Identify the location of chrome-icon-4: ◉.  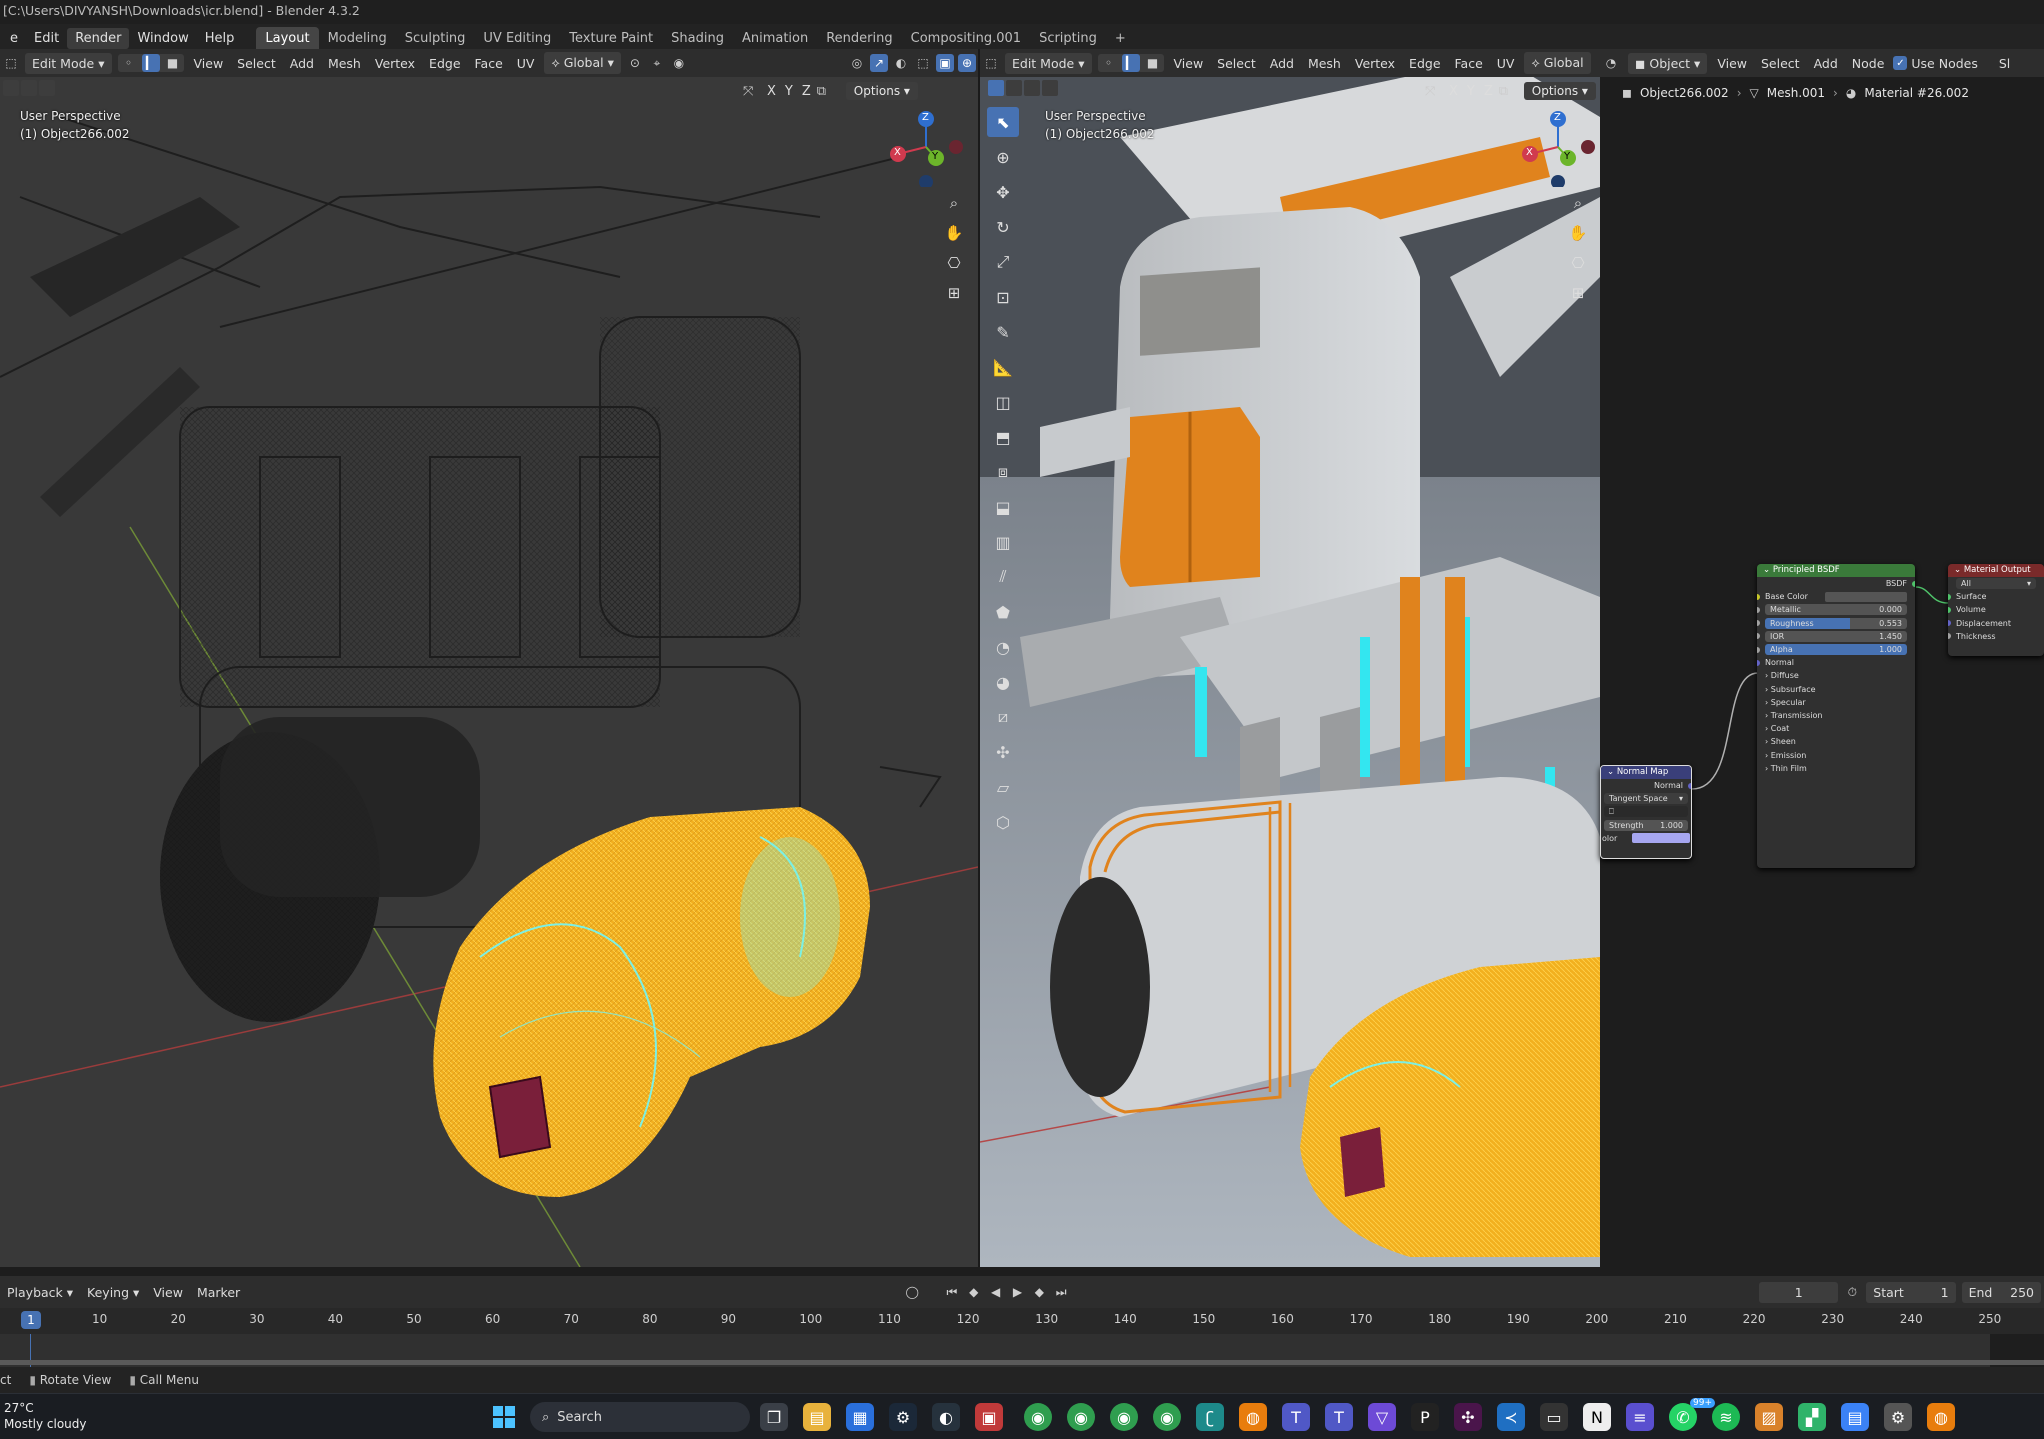
(1167, 1417).